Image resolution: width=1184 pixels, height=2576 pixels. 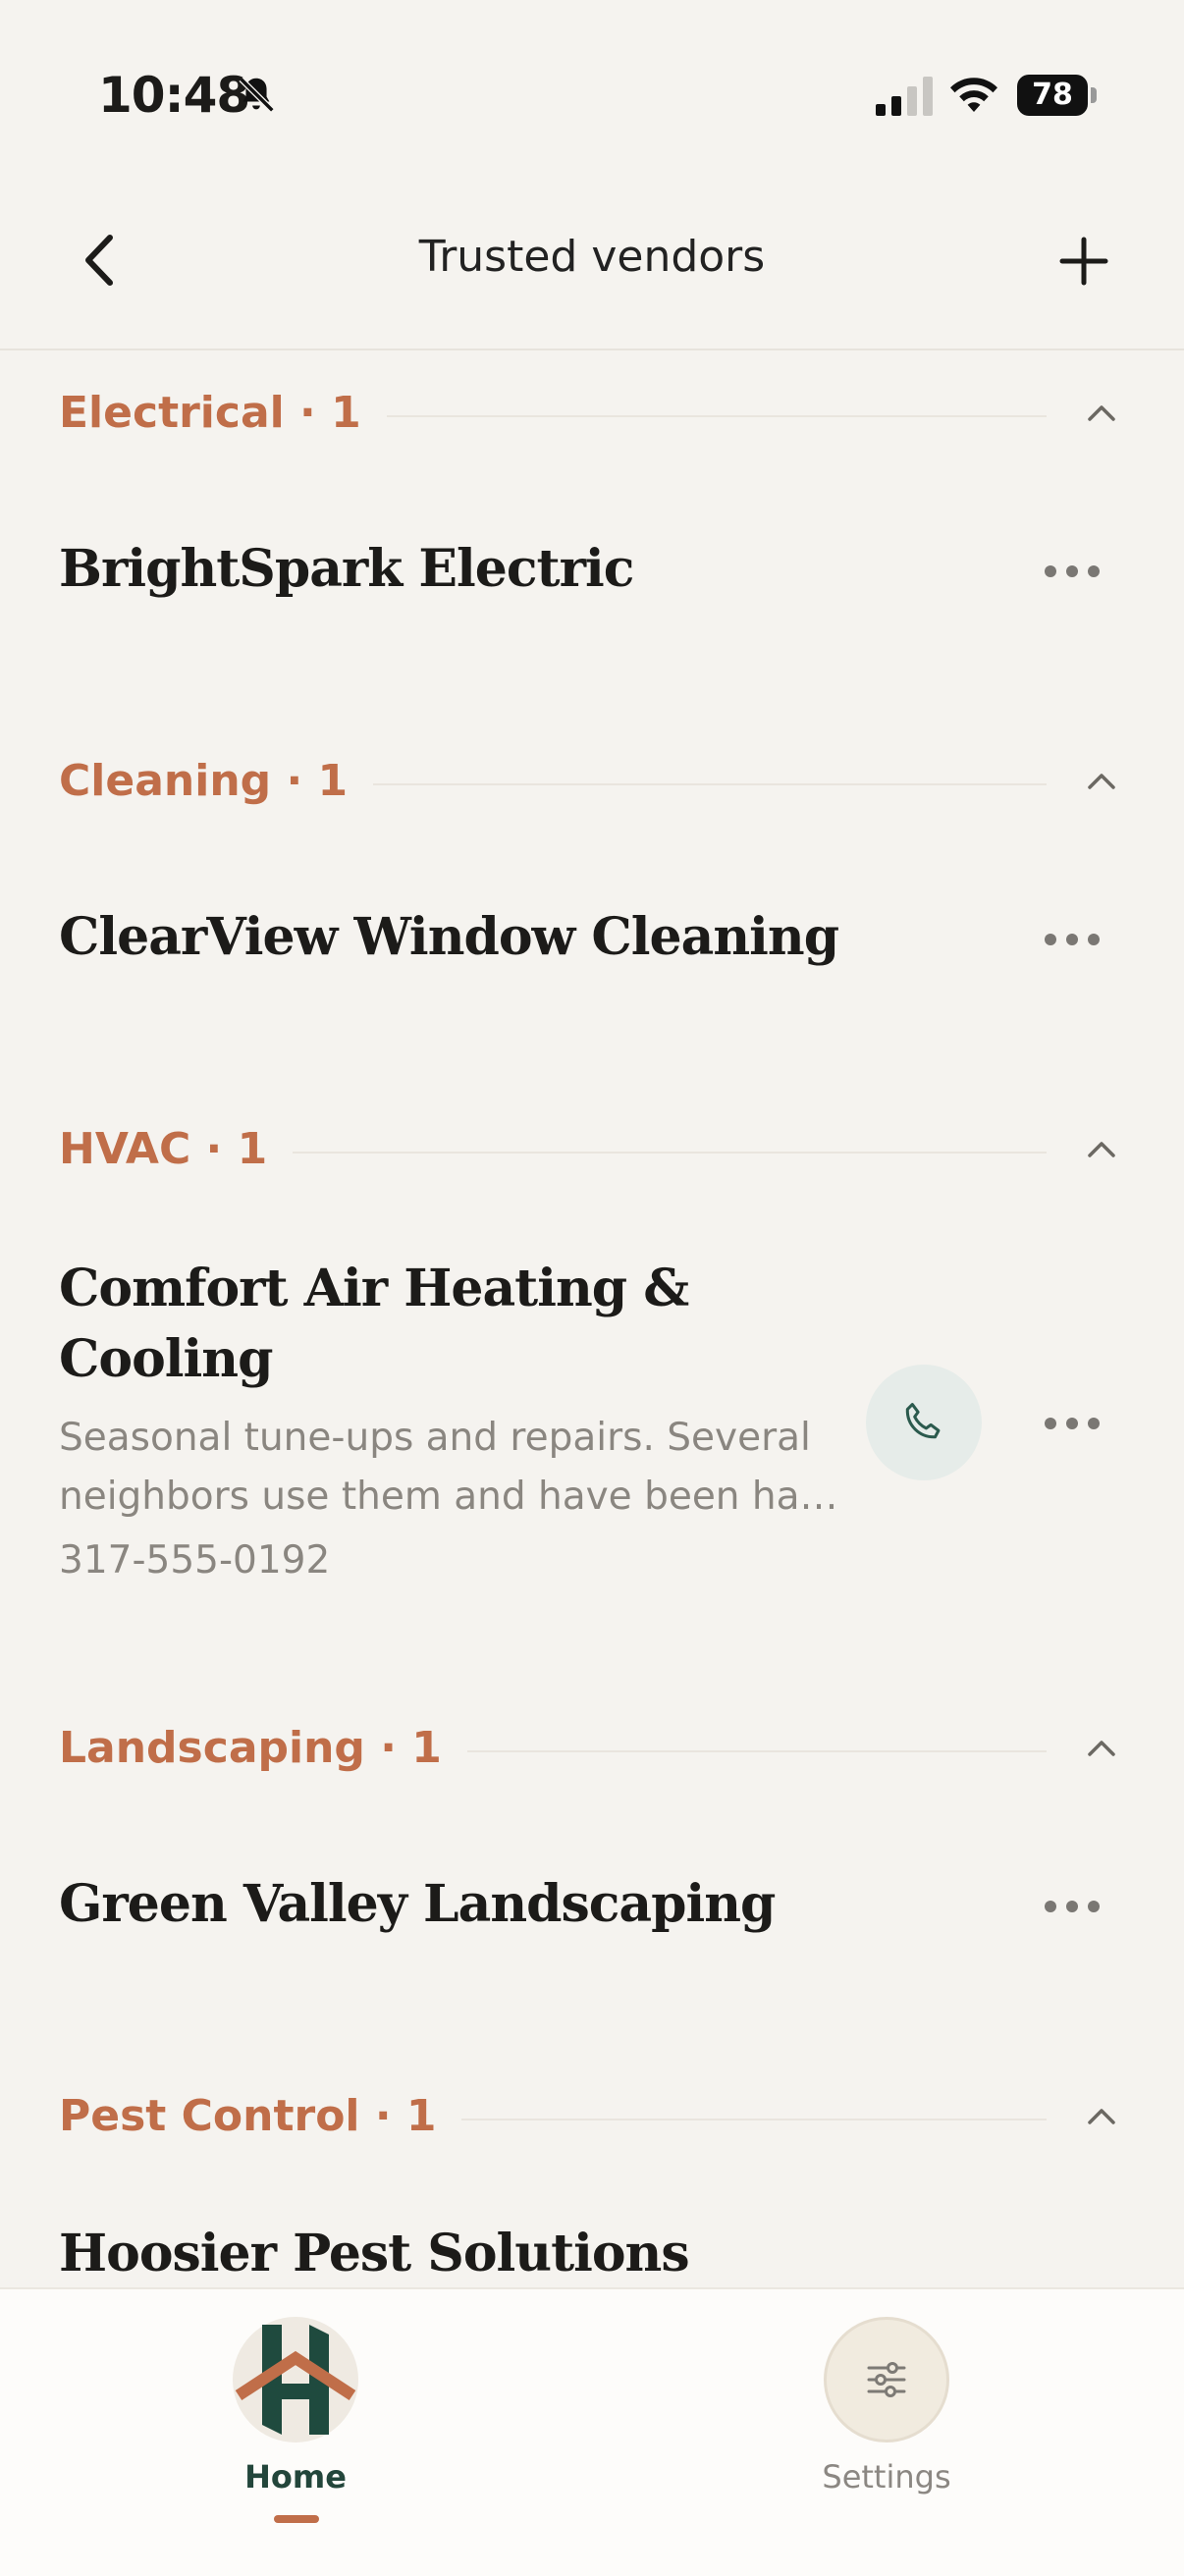 I want to click on tab-settings-label: Settings, so click(x=886, y=2477).